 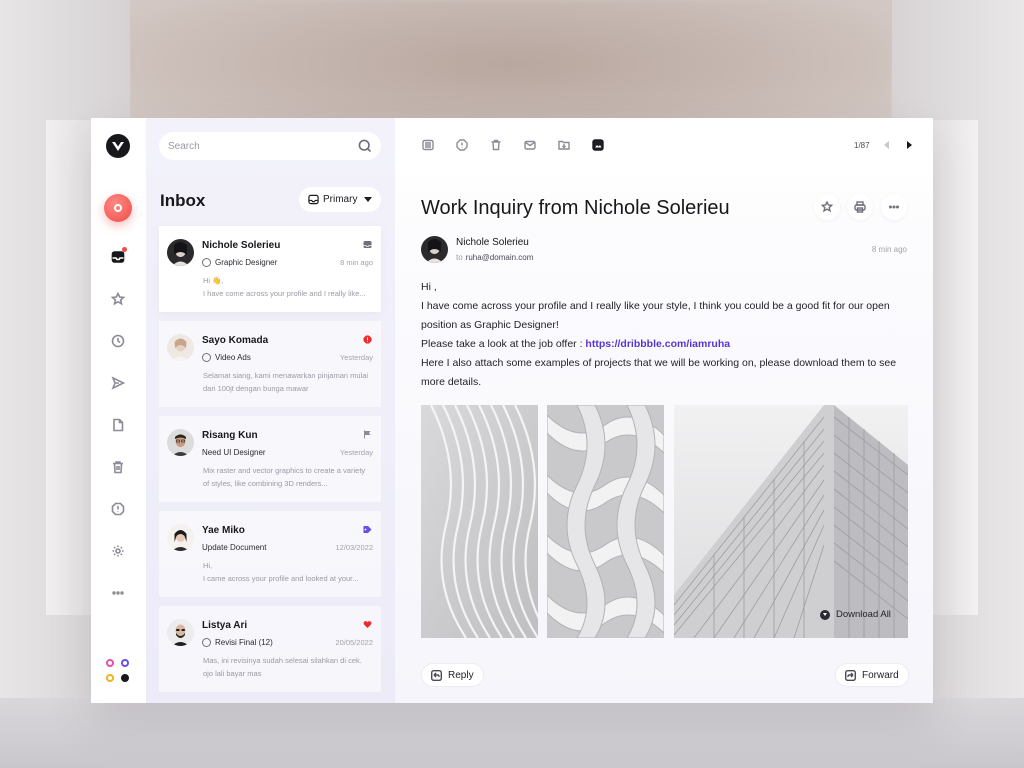 I want to click on mark-unread-button, so click(x=530, y=145).